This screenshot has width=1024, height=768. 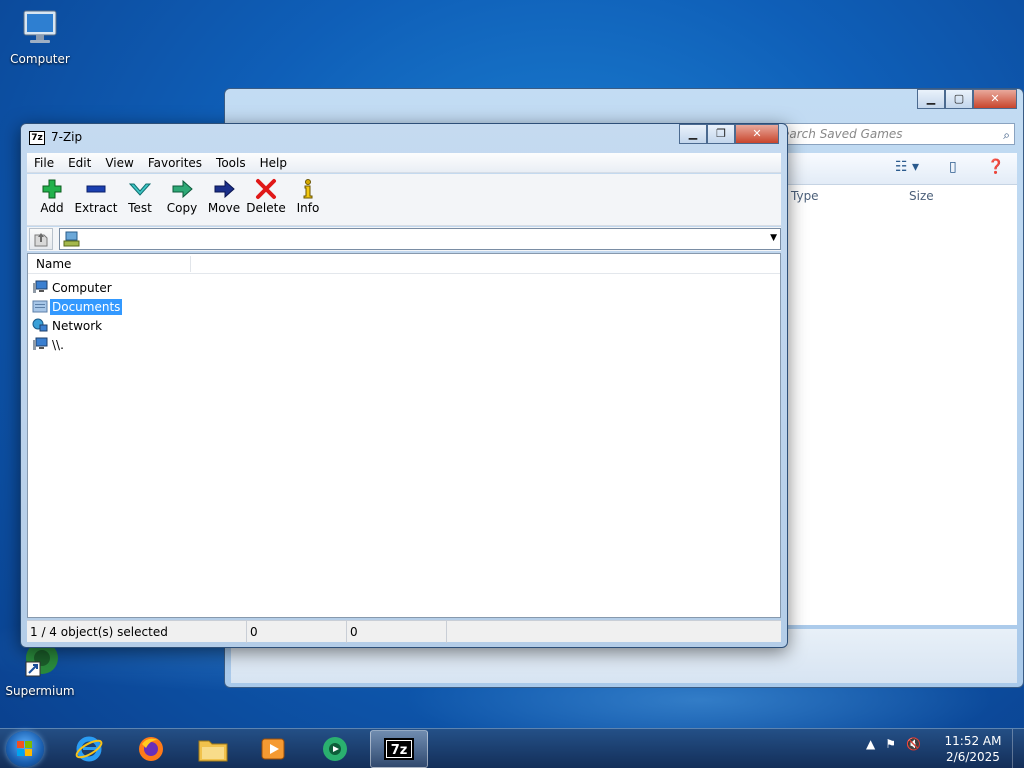 I want to click on svg-text: 7z, so click(x=399, y=750).